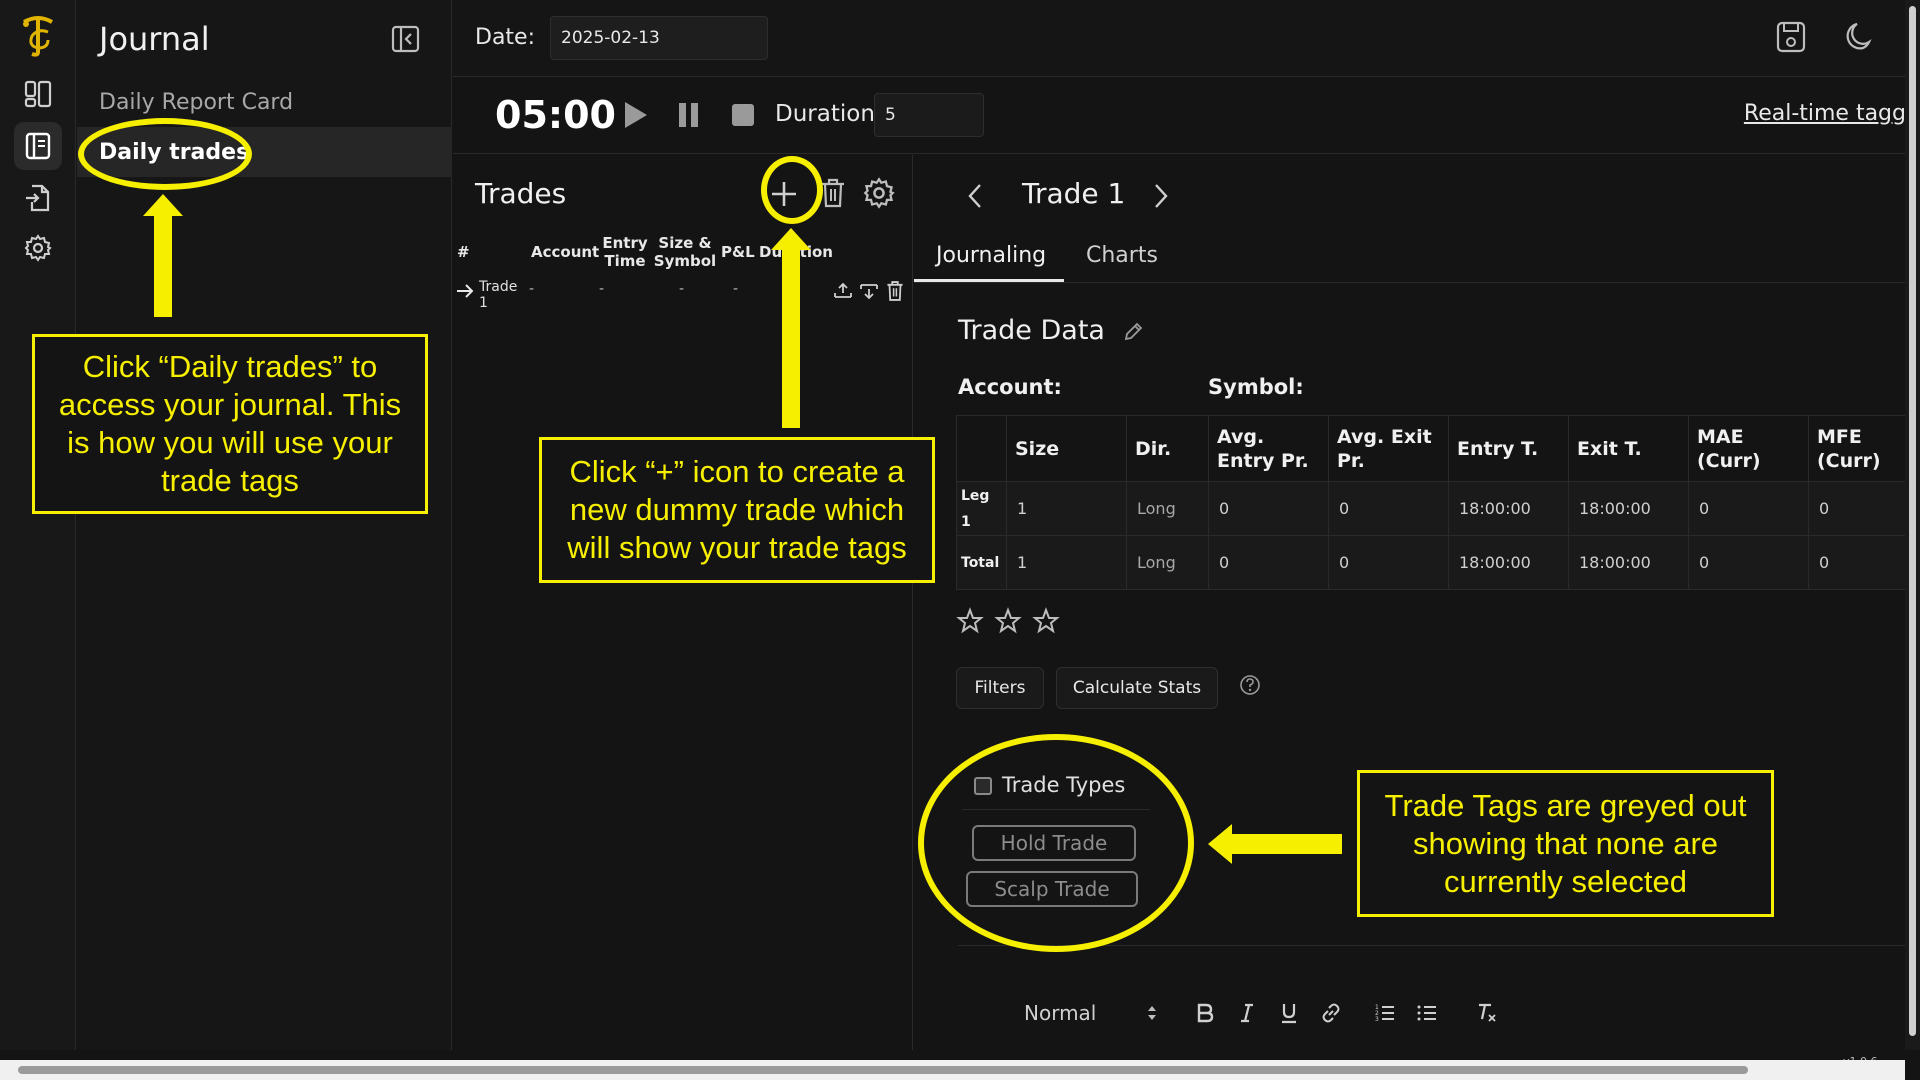 The height and width of the screenshot is (1080, 1920). I want to click on format-select: Normal, so click(1094, 1013).